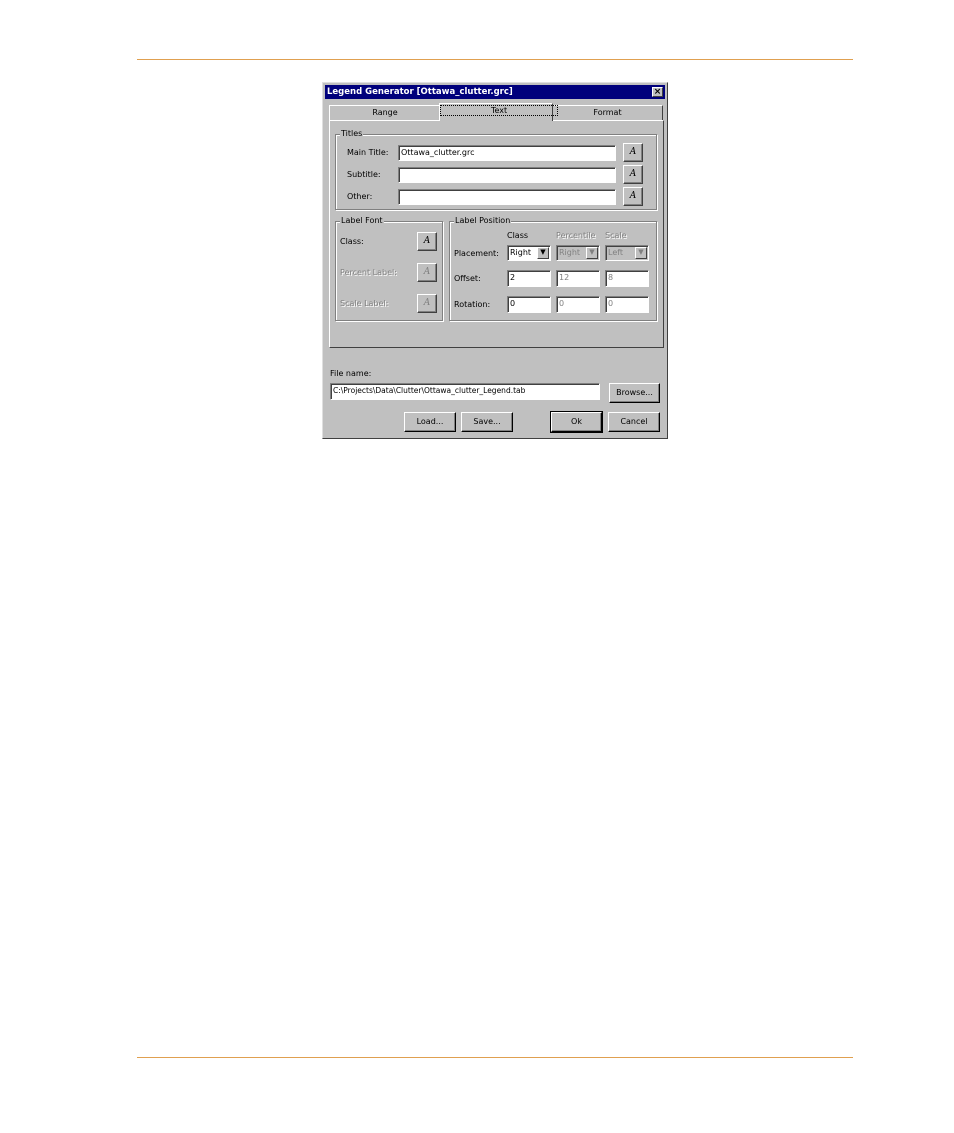 The image size is (954, 1133). What do you see at coordinates (521, 252) in the screenshot?
I see `placement-class-value: Right` at bounding box center [521, 252].